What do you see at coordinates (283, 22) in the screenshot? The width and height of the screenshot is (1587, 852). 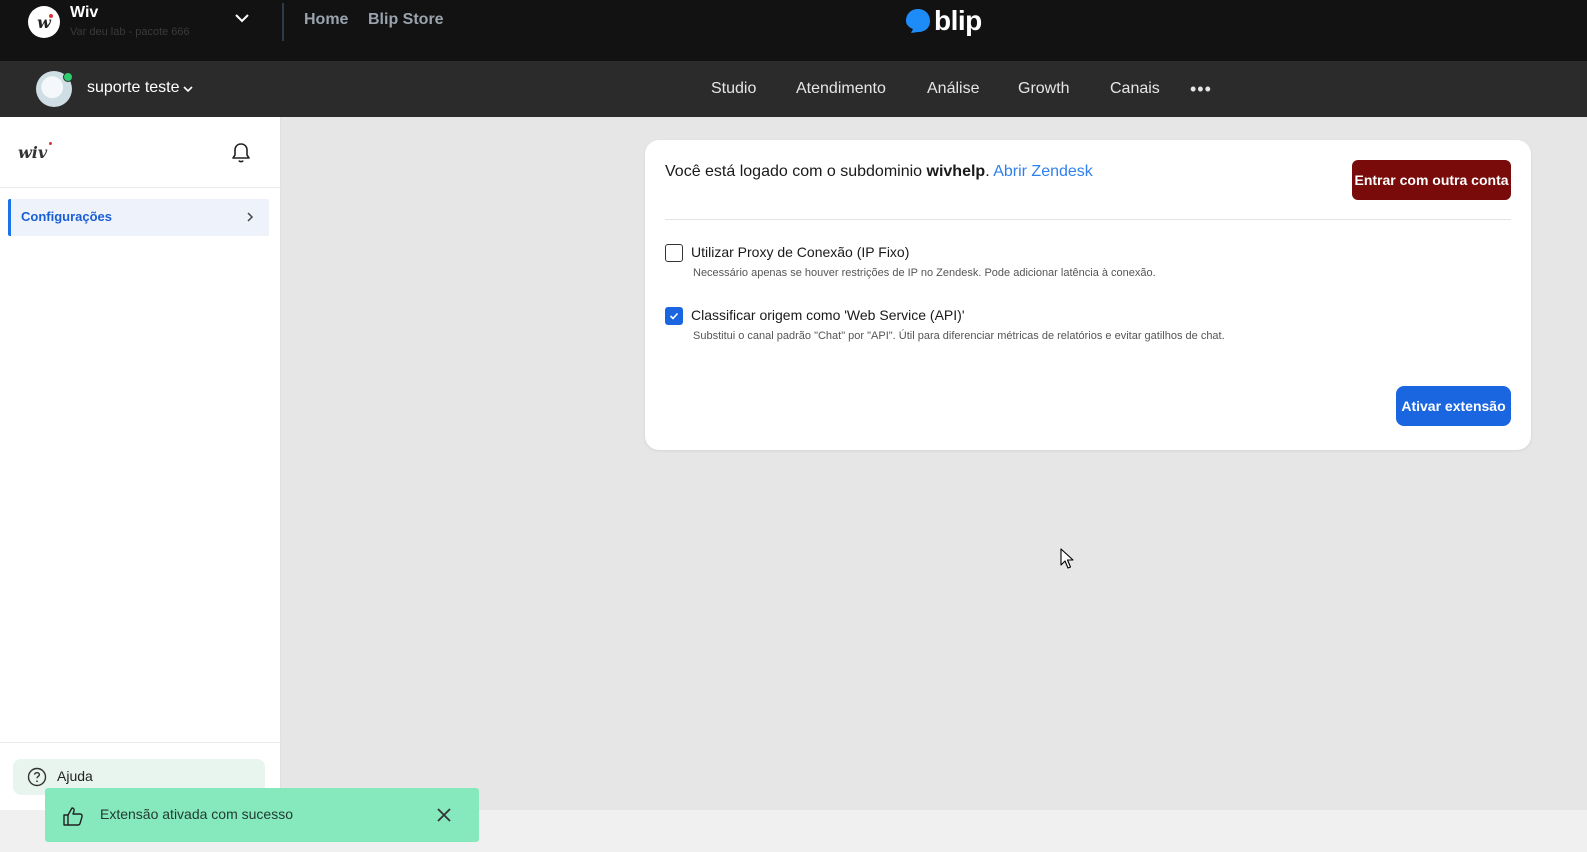 I see `top-divider` at bounding box center [283, 22].